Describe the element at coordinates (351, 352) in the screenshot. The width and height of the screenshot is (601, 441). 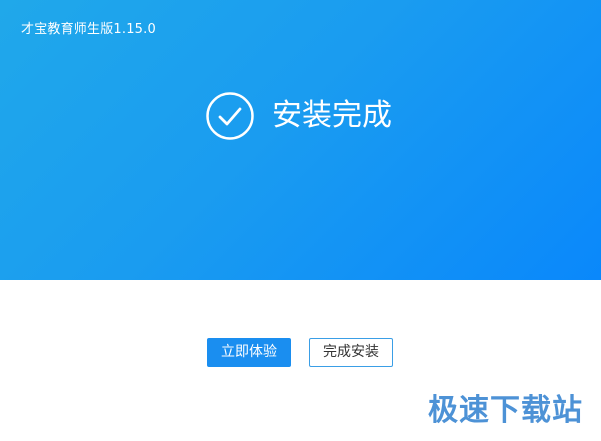
I see `finish-install-button: 完成安装` at that location.